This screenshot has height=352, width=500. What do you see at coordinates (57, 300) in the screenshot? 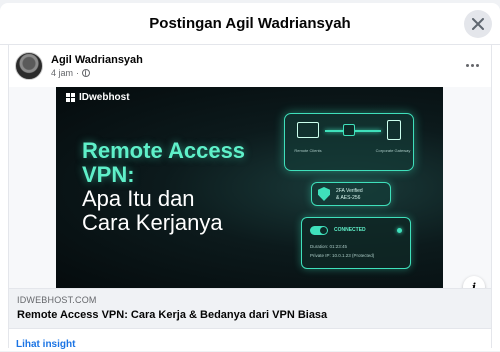
I see `link-domain: IDWEBHOST.COM` at bounding box center [57, 300].